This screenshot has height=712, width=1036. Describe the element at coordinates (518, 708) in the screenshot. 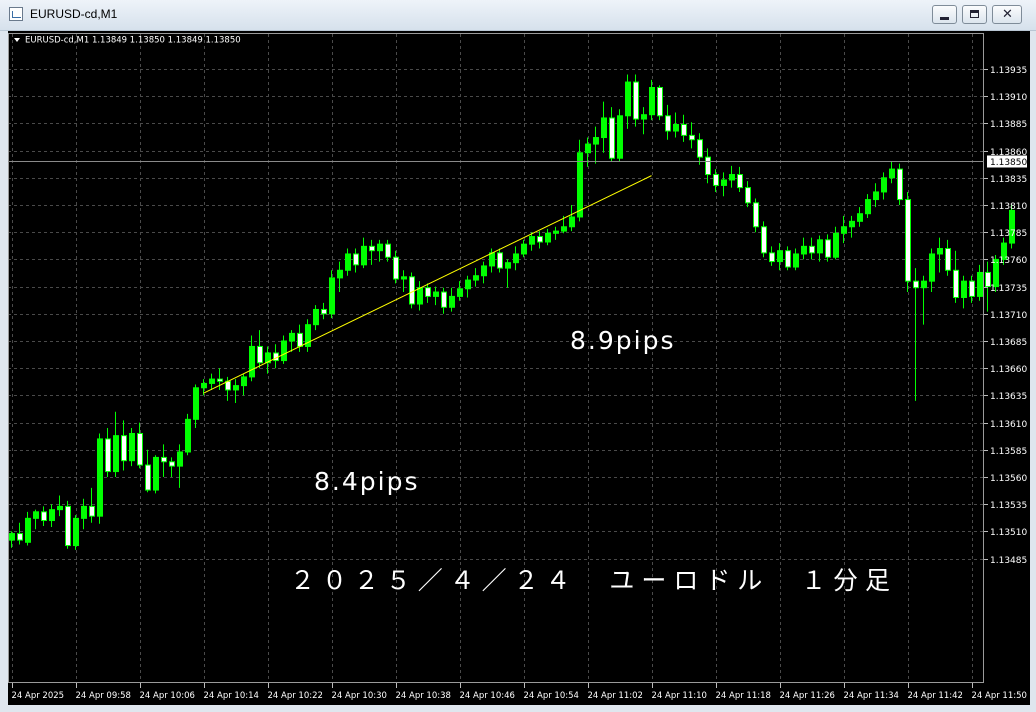

I see `window-bottom-edge` at that location.